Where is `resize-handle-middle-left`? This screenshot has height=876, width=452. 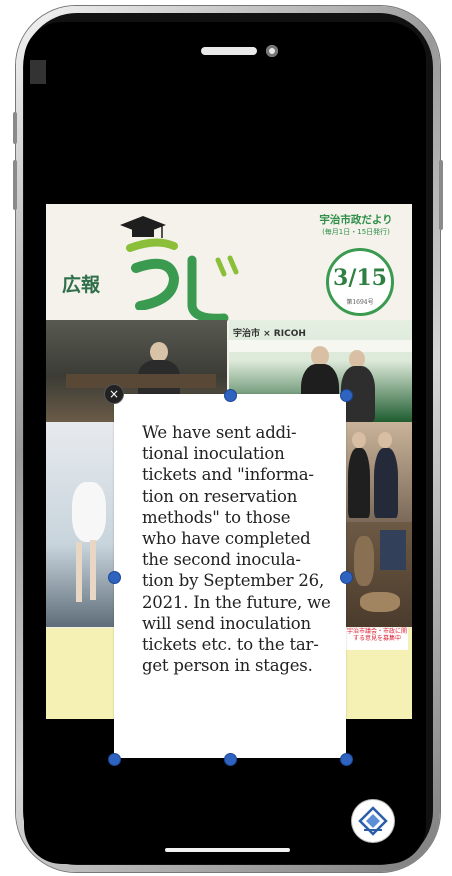 resize-handle-middle-left is located at coordinates (114, 577).